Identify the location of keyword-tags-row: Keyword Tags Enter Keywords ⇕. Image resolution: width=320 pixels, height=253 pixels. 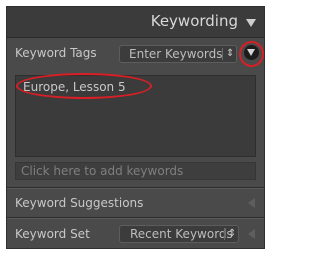
(135, 54).